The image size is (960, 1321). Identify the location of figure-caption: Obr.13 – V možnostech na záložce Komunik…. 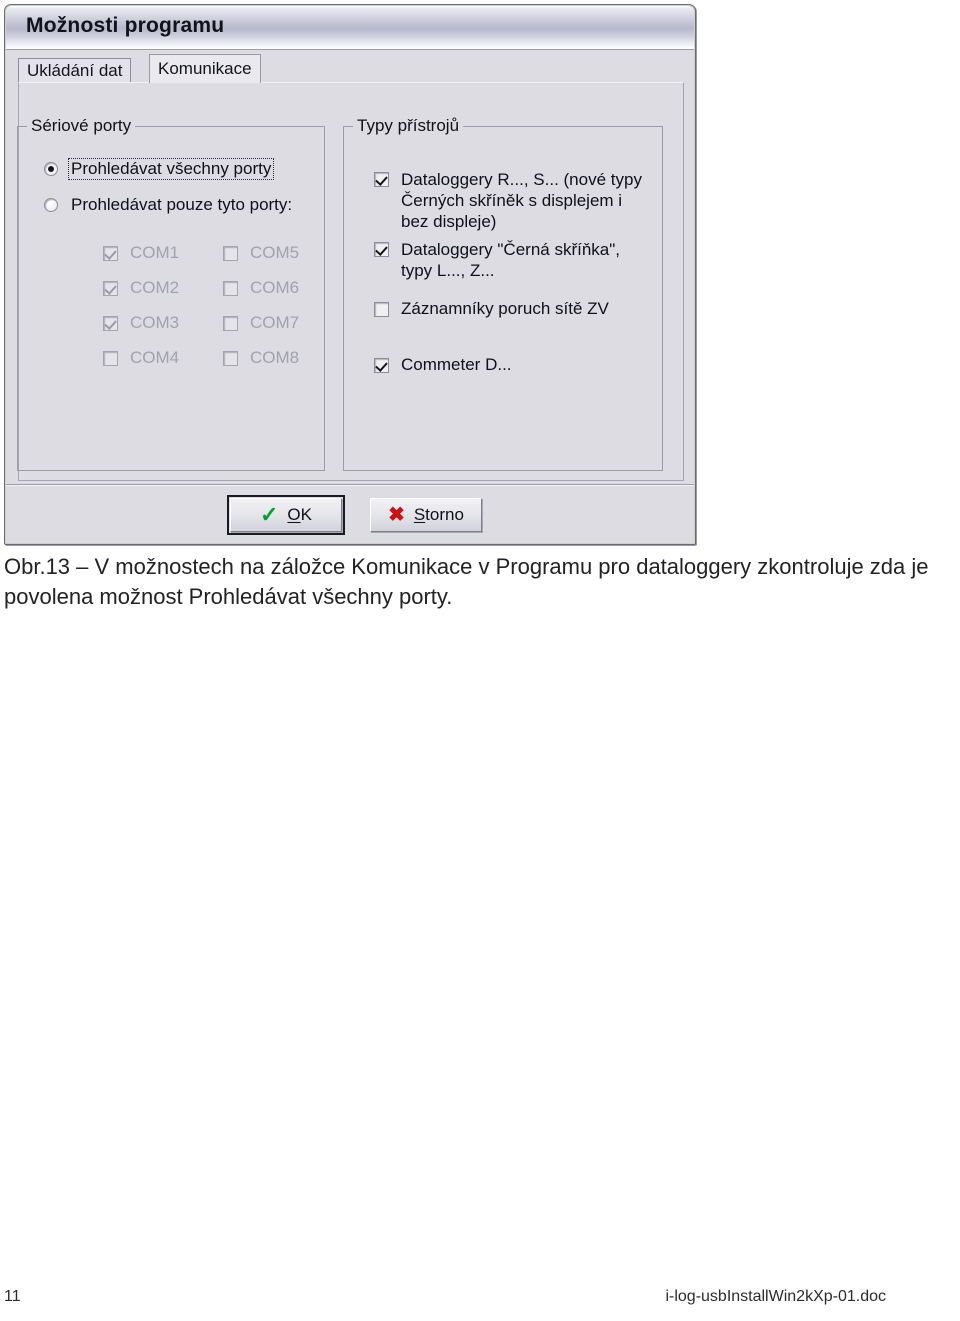
(466, 581).